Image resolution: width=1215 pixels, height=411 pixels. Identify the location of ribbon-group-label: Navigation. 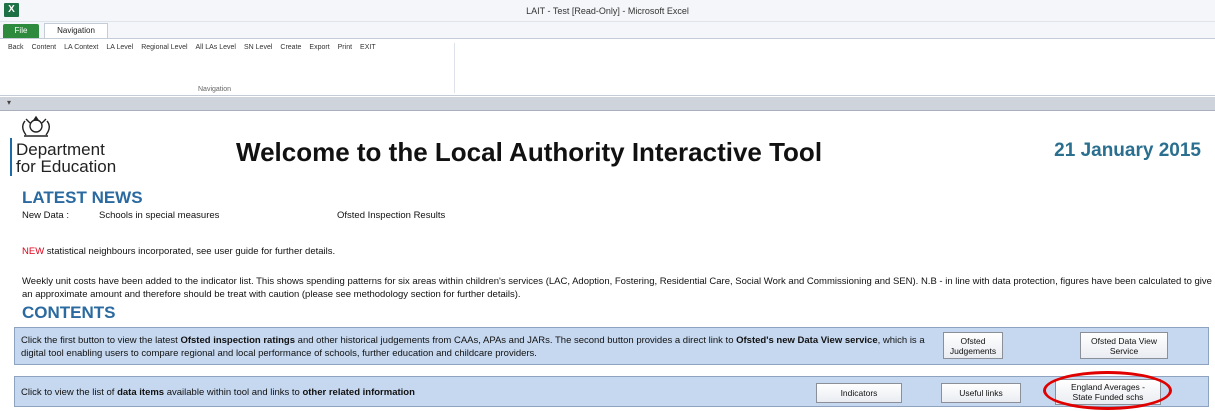
(215, 89).